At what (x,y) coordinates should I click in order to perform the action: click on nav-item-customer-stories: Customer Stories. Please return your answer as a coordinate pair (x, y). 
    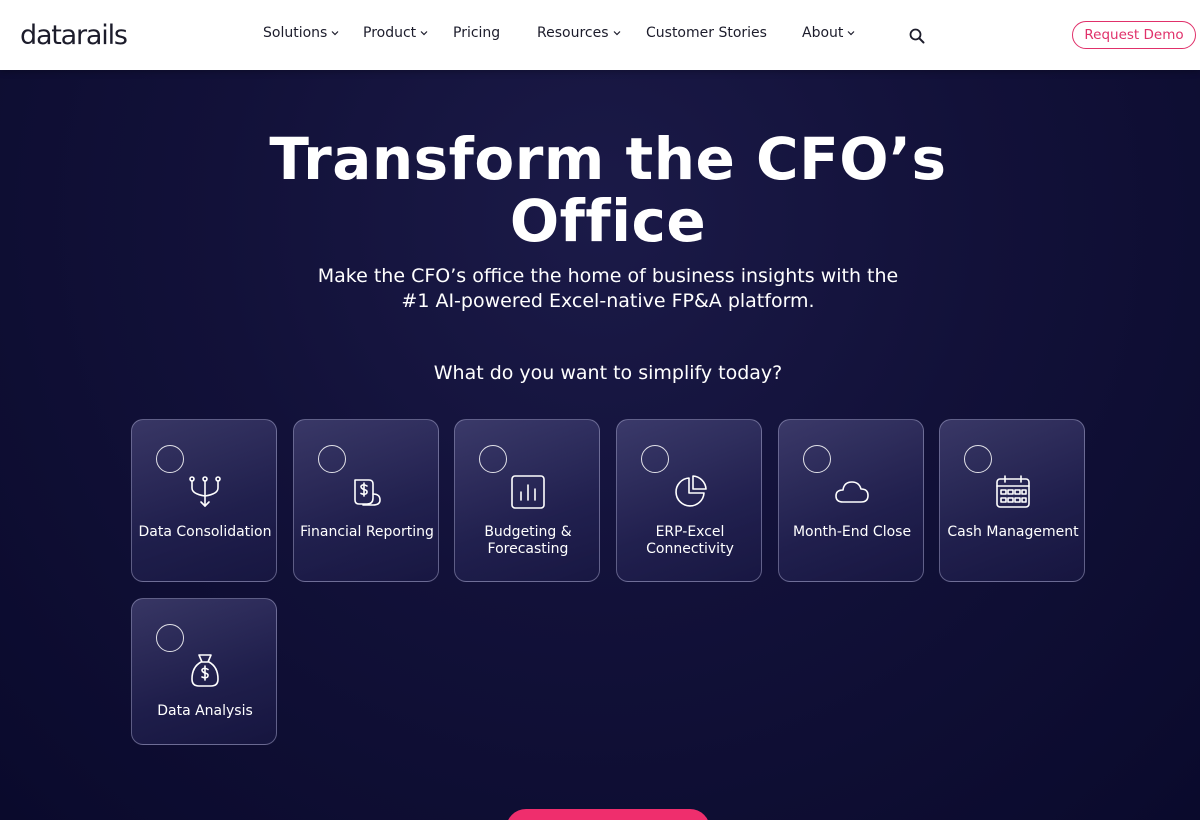
    Looking at the image, I should click on (706, 33).